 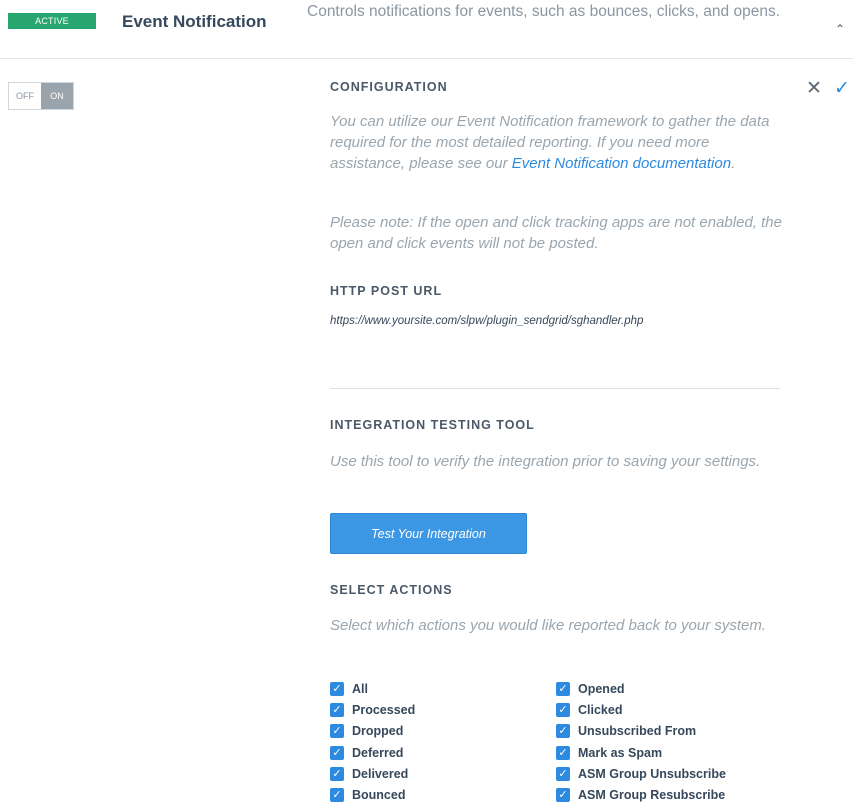 What do you see at coordinates (621, 163) in the screenshot?
I see `event-notification-docs-link: Event Notification documentation` at bounding box center [621, 163].